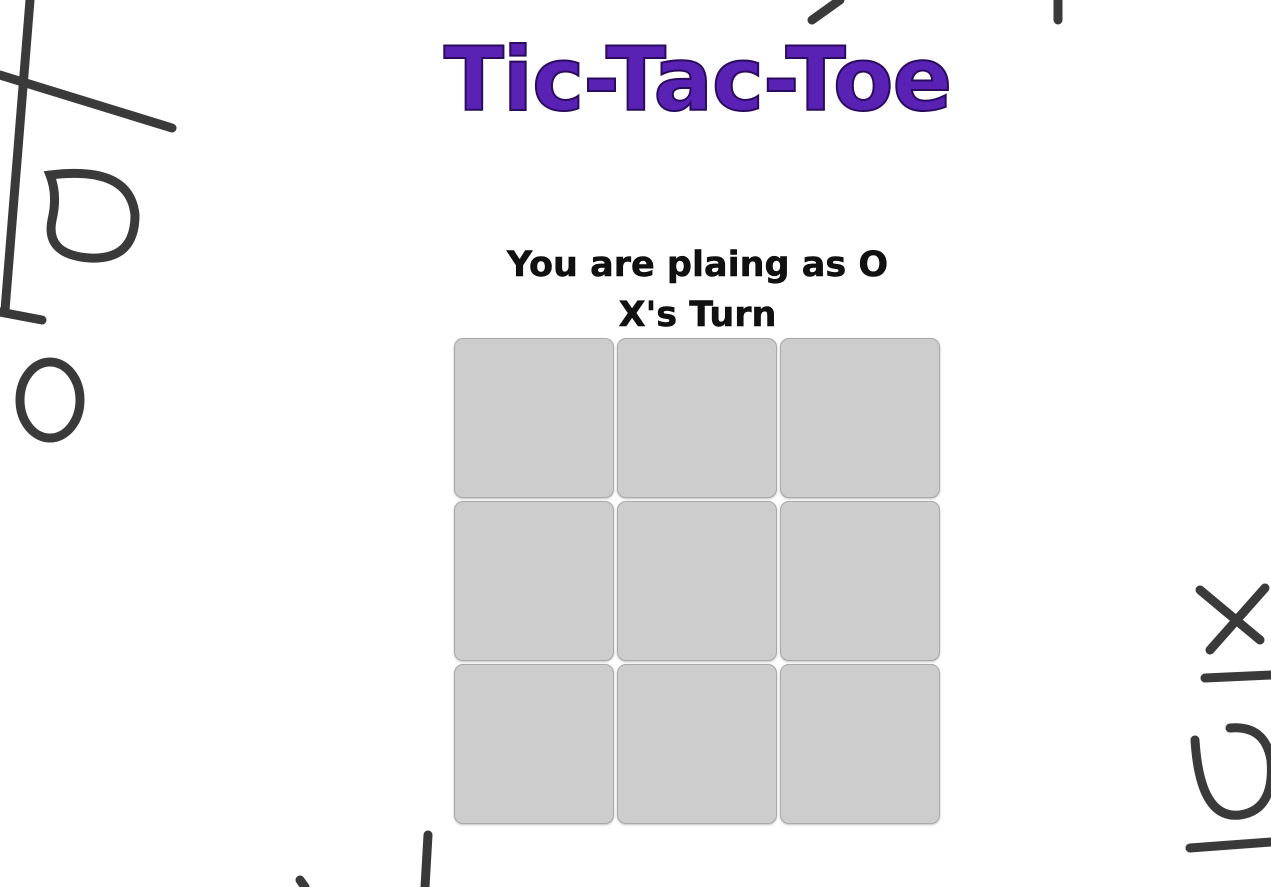 Image resolution: width=1271 pixels, height=887 pixels. What do you see at coordinates (697, 315) in the screenshot?
I see `turn-indicator: X's Turn` at bounding box center [697, 315].